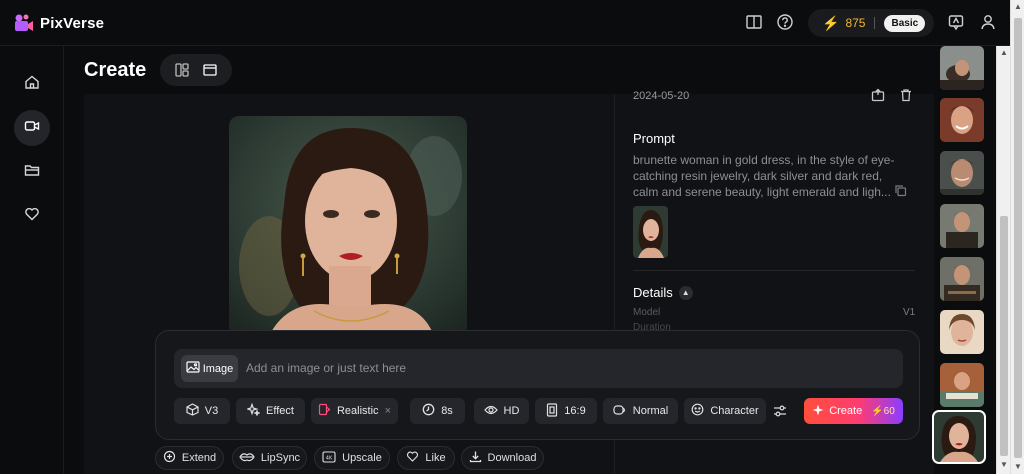 The height and width of the screenshot is (474, 1024). Describe the element at coordinates (357, 411) in the screenshot. I see `style-select-label: Realistic` at that location.